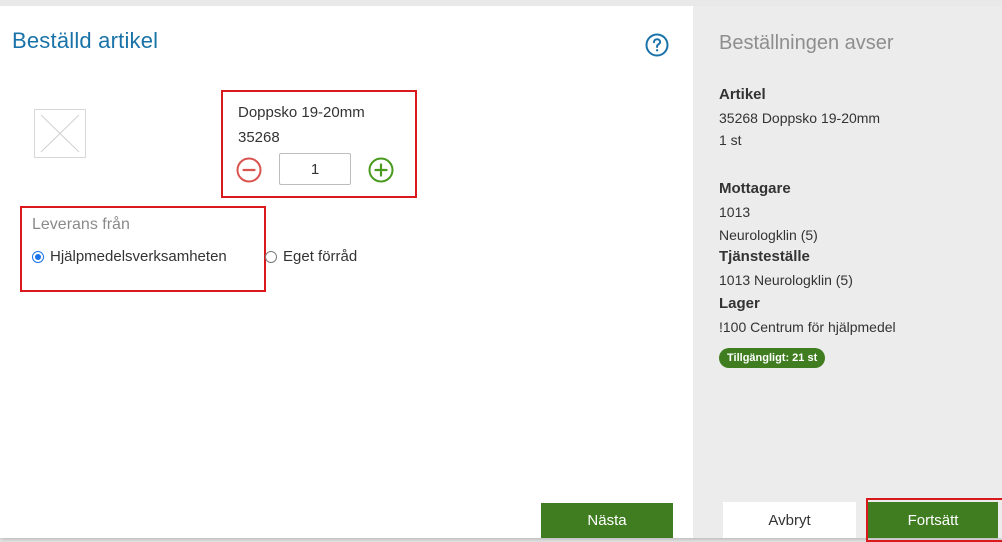  I want to click on continue-button: Fortsätt, so click(933, 520).